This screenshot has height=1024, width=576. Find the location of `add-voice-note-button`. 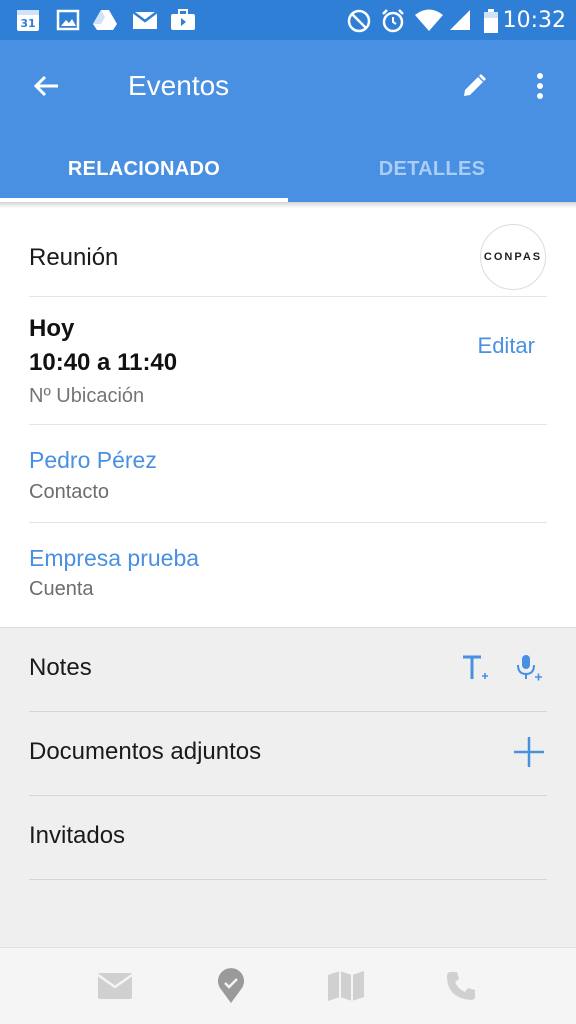

add-voice-note-button is located at coordinates (529, 668).